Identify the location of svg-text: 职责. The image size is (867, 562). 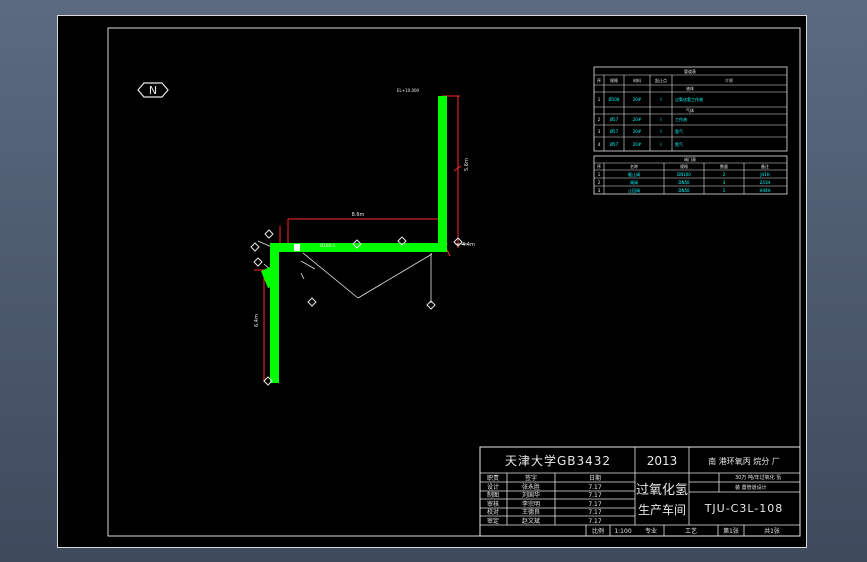
(493, 478).